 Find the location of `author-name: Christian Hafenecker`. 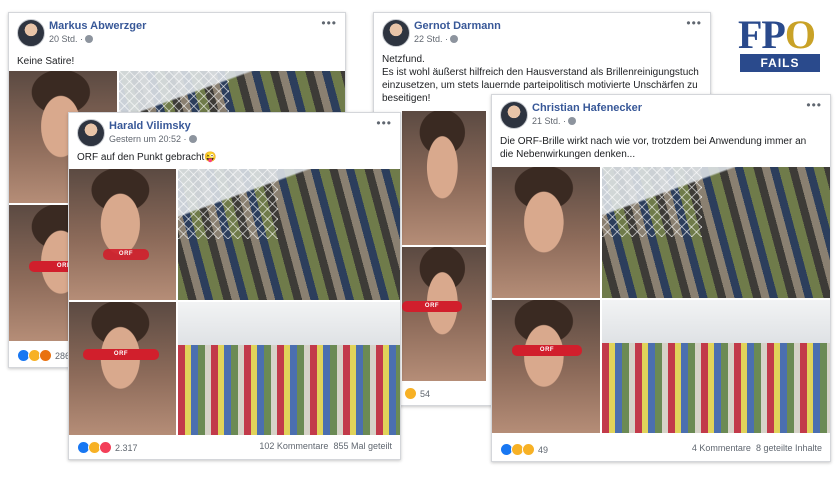

author-name: Christian Hafenecker is located at coordinates (587, 108).